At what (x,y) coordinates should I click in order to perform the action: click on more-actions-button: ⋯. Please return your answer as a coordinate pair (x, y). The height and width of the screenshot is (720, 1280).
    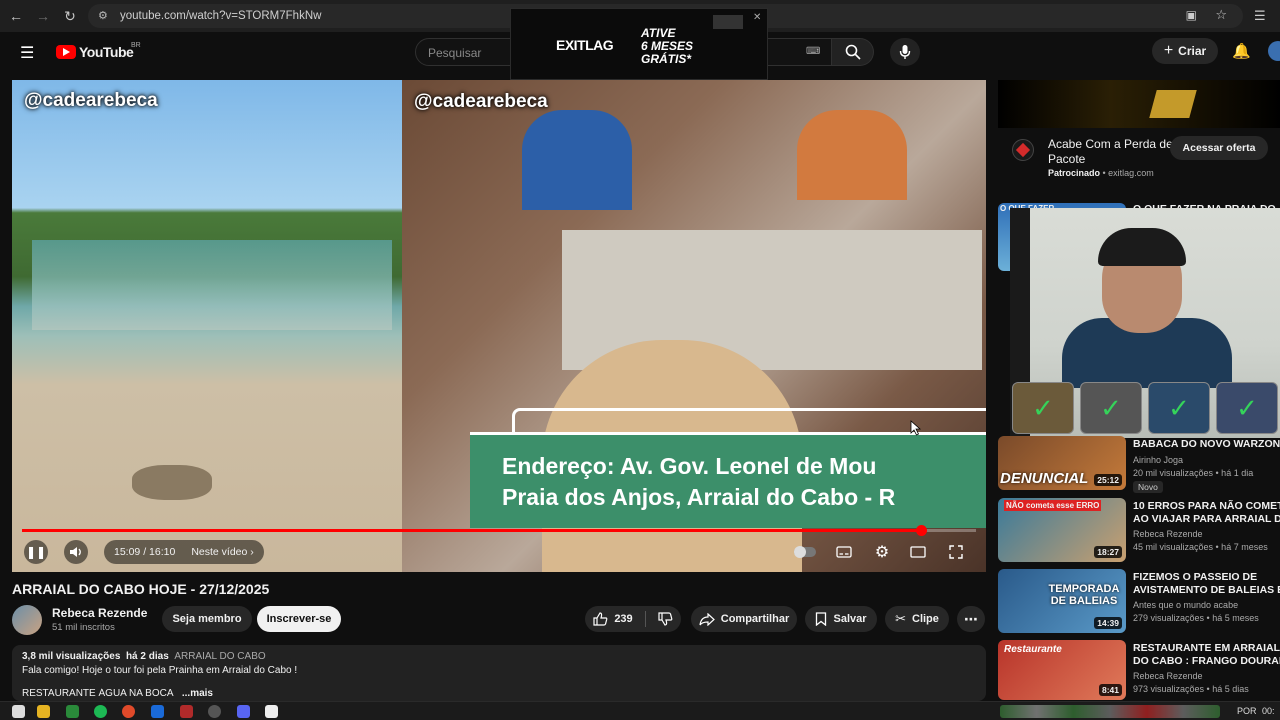
    Looking at the image, I should click on (971, 619).